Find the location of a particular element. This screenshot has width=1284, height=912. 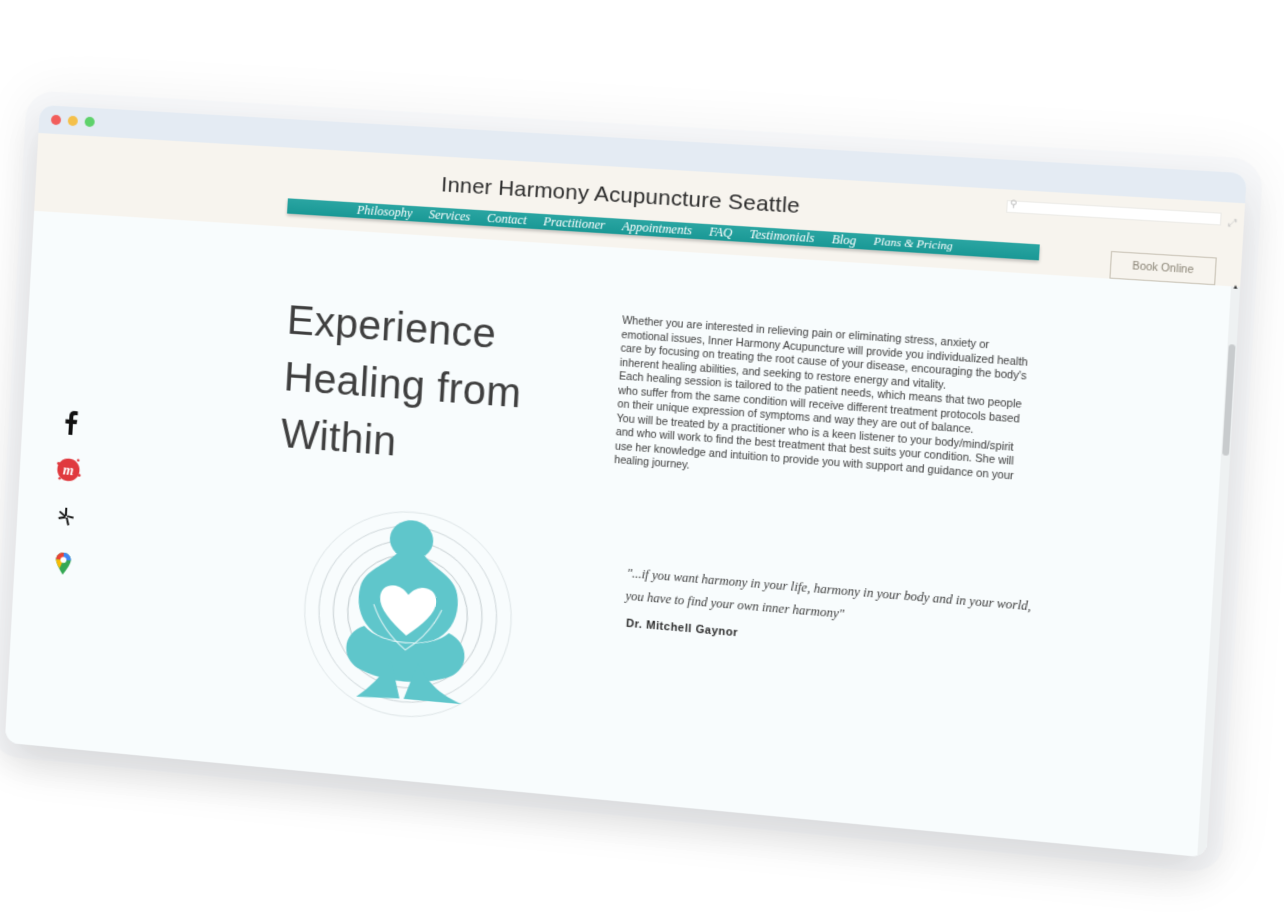

nav-item-practitioner: Practitioner is located at coordinates (574, 223).